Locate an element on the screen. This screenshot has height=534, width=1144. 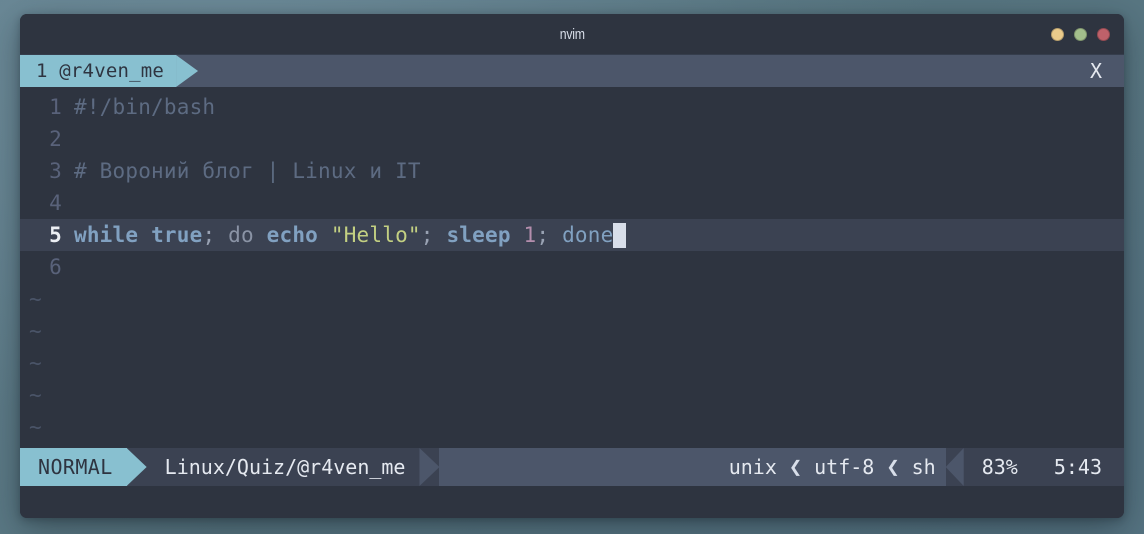
line-number: 4 is located at coordinates (55, 203).